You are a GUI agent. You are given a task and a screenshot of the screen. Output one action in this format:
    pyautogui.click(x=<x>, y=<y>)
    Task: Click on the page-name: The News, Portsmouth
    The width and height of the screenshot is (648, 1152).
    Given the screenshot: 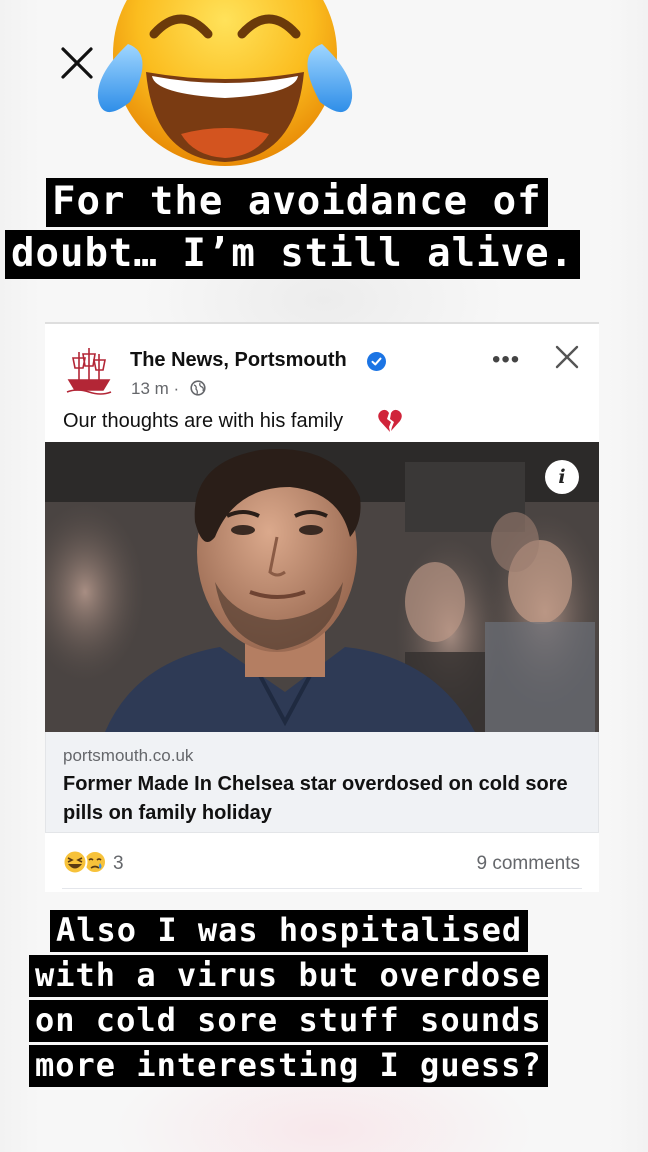 What is the action you would take?
    pyautogui.click(x=238, y=360)
    